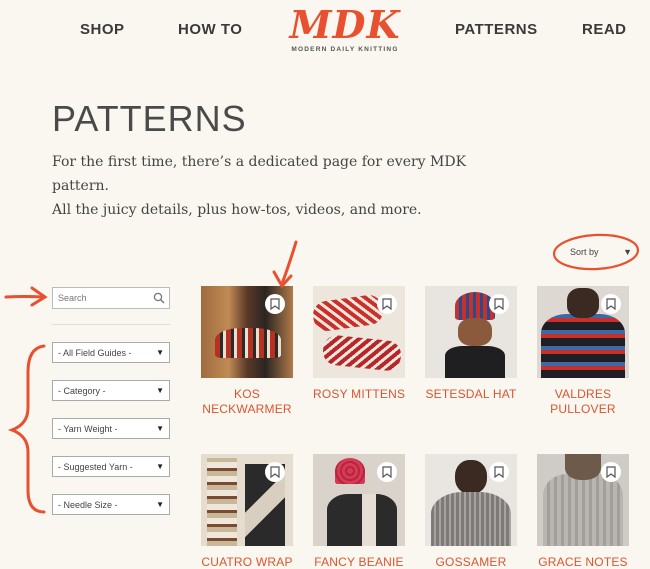 This screenshot has height=569, width=650. I want to click on pattern-title: KOS NECKWARMER, so click(247, 402).